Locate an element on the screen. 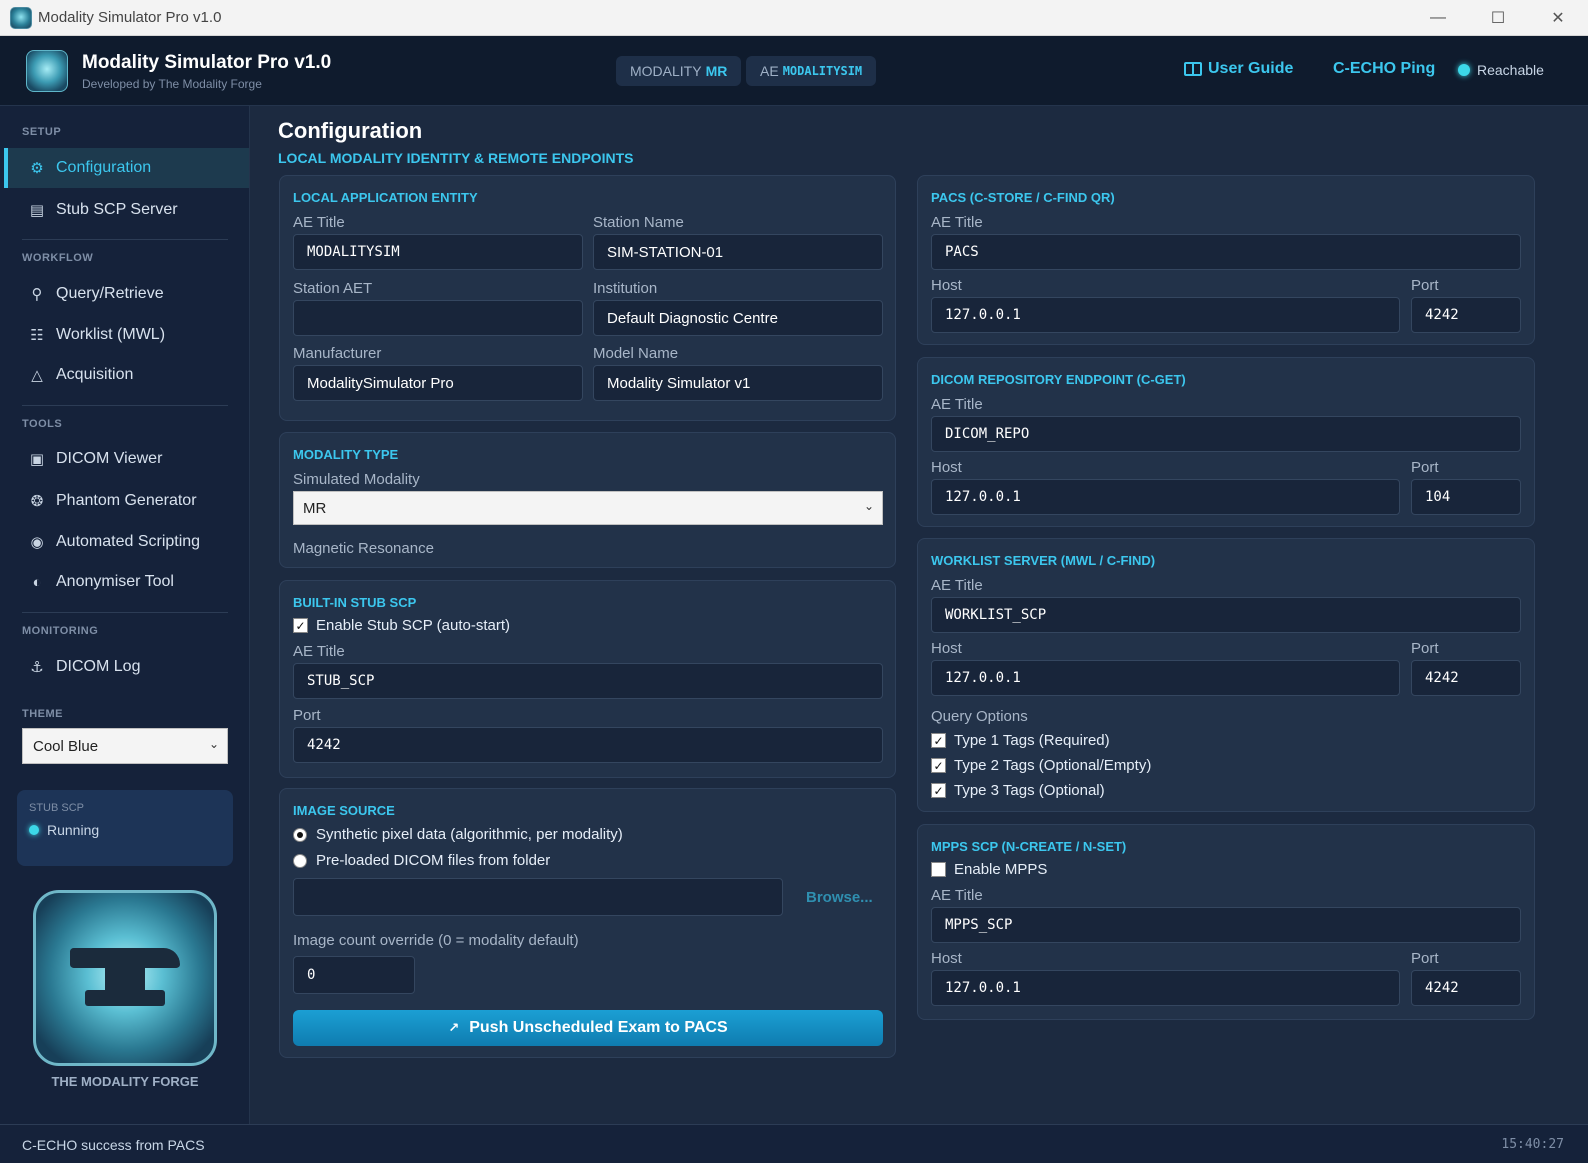 The height and width of the screenshot is (1163, 1588). sidebar-item-configuration: ⚙ Configuration is located at coordinates (126, 168).